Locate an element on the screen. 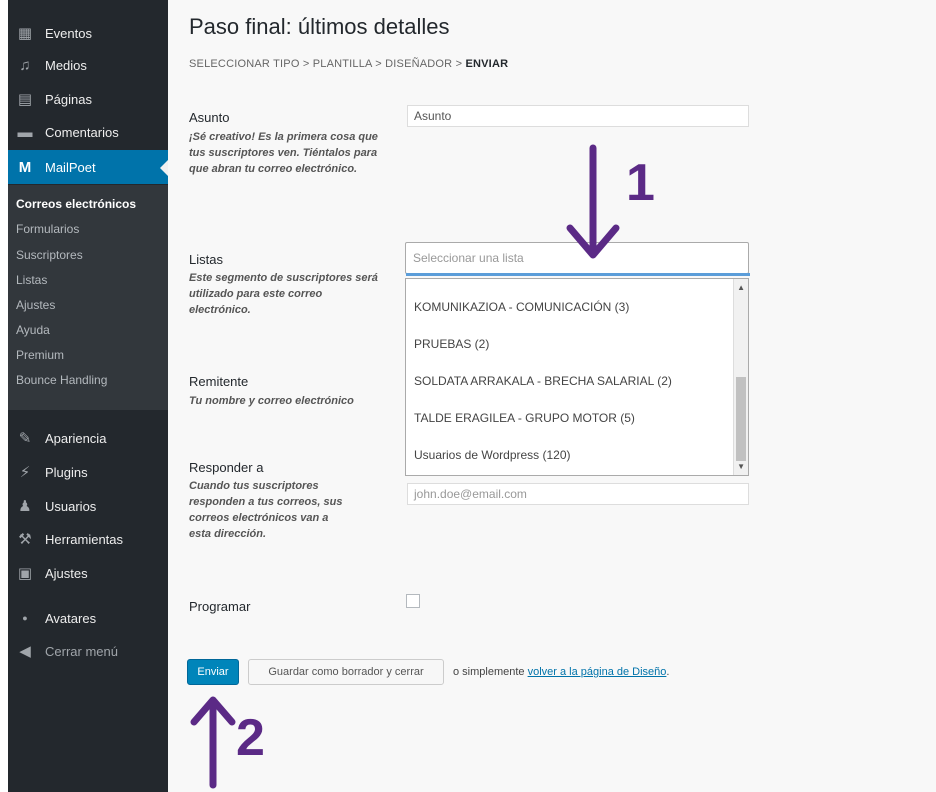 This screenshot has width=936, height=792. submenu-formularios: Formularios is located at coordinates (47, 229).